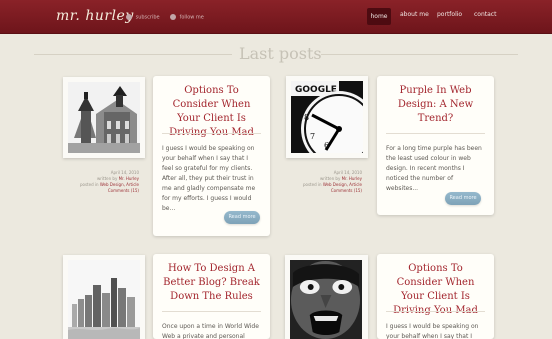  Describe the element at coordinates (449, 14) in the screenshot. I see `nav-portfolio: portfolio` at that location.